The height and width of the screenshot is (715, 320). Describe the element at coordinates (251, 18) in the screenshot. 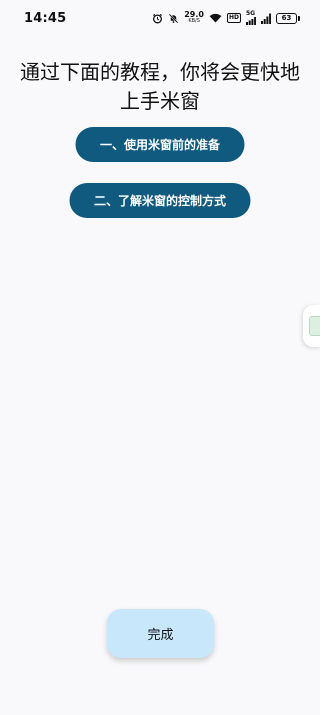

I see `signal-icon: 5G` at that location.